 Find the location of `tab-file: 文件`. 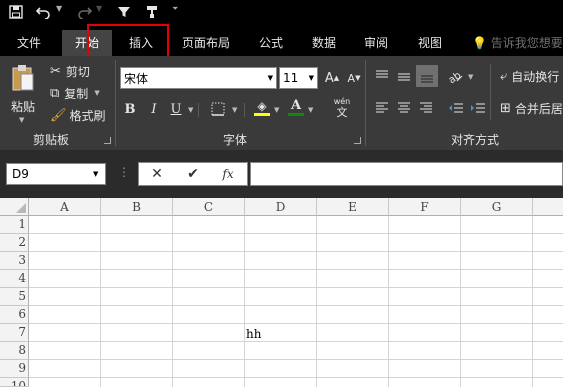

tab-file: 文件 is located at coordinates (29, 43).